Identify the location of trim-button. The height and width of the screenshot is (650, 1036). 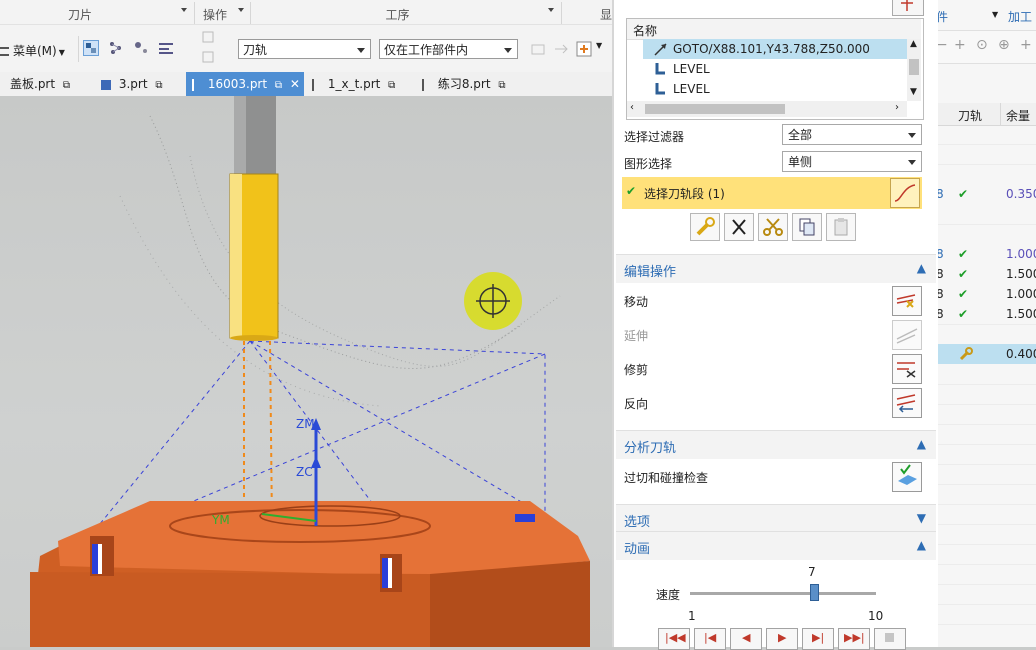
(907, 369).